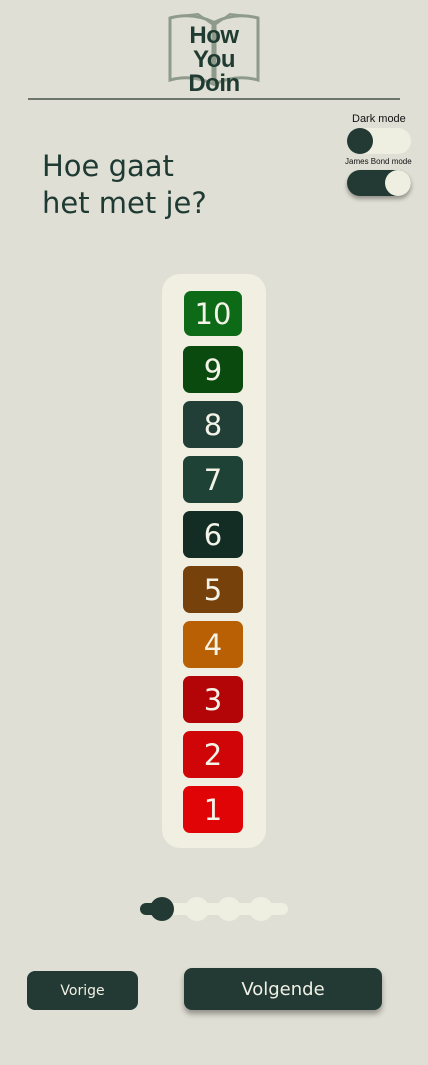 This screenshot has height=1065, width=428. I want to click on score-button-9: 9, so click(213, 369).